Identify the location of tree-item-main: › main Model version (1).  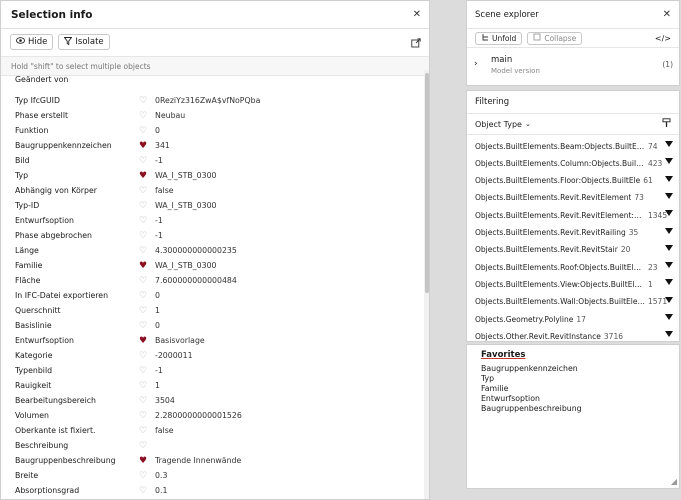
(573, 66).